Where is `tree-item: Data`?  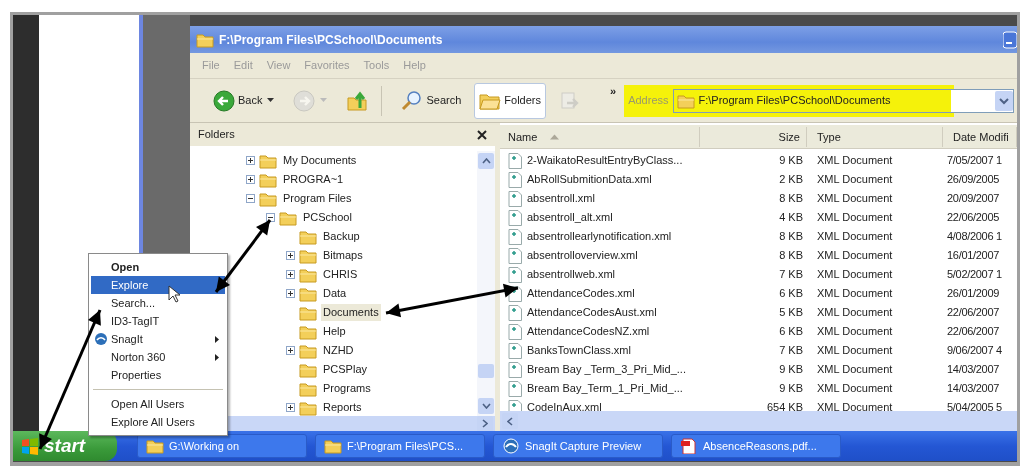
tree-item: Data is located at coordinates (335, 293).